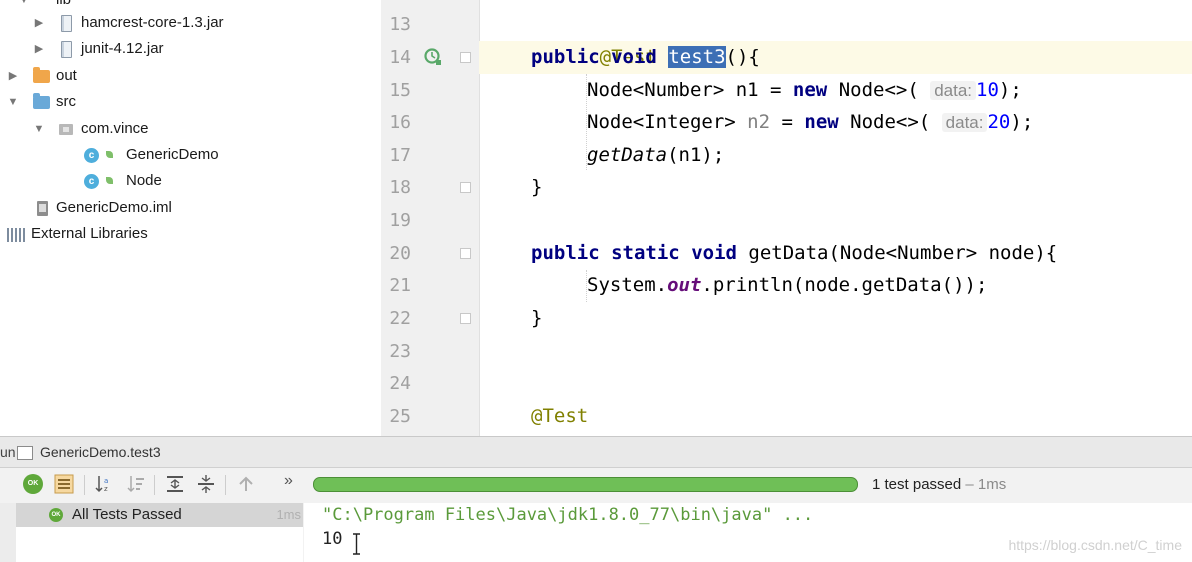  What do you see at coordinates (159, 515) in the screenshot?
I see `test-result-item: OK All Tests Passed 1ms` at bounding box center [159, 515].